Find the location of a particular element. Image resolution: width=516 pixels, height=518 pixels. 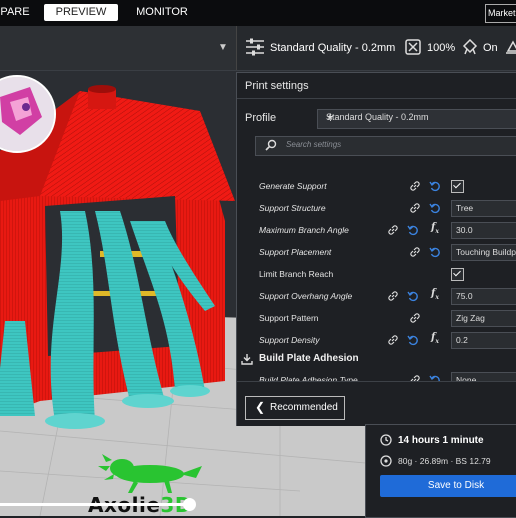

setting-label: Maximum Branch Angle is located at coordinates (304, 230).